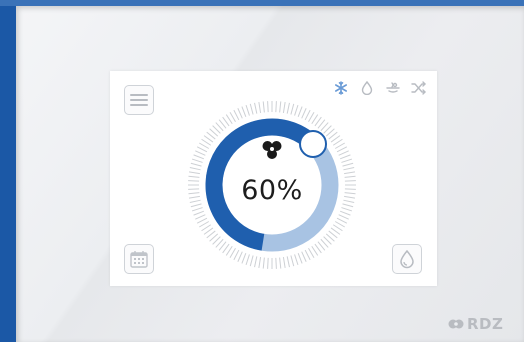 The width and height of the screenshot is (524, 342). Describe the element at coordinates (139, 259) in the screenshot. I see `schedule-button` at that location.